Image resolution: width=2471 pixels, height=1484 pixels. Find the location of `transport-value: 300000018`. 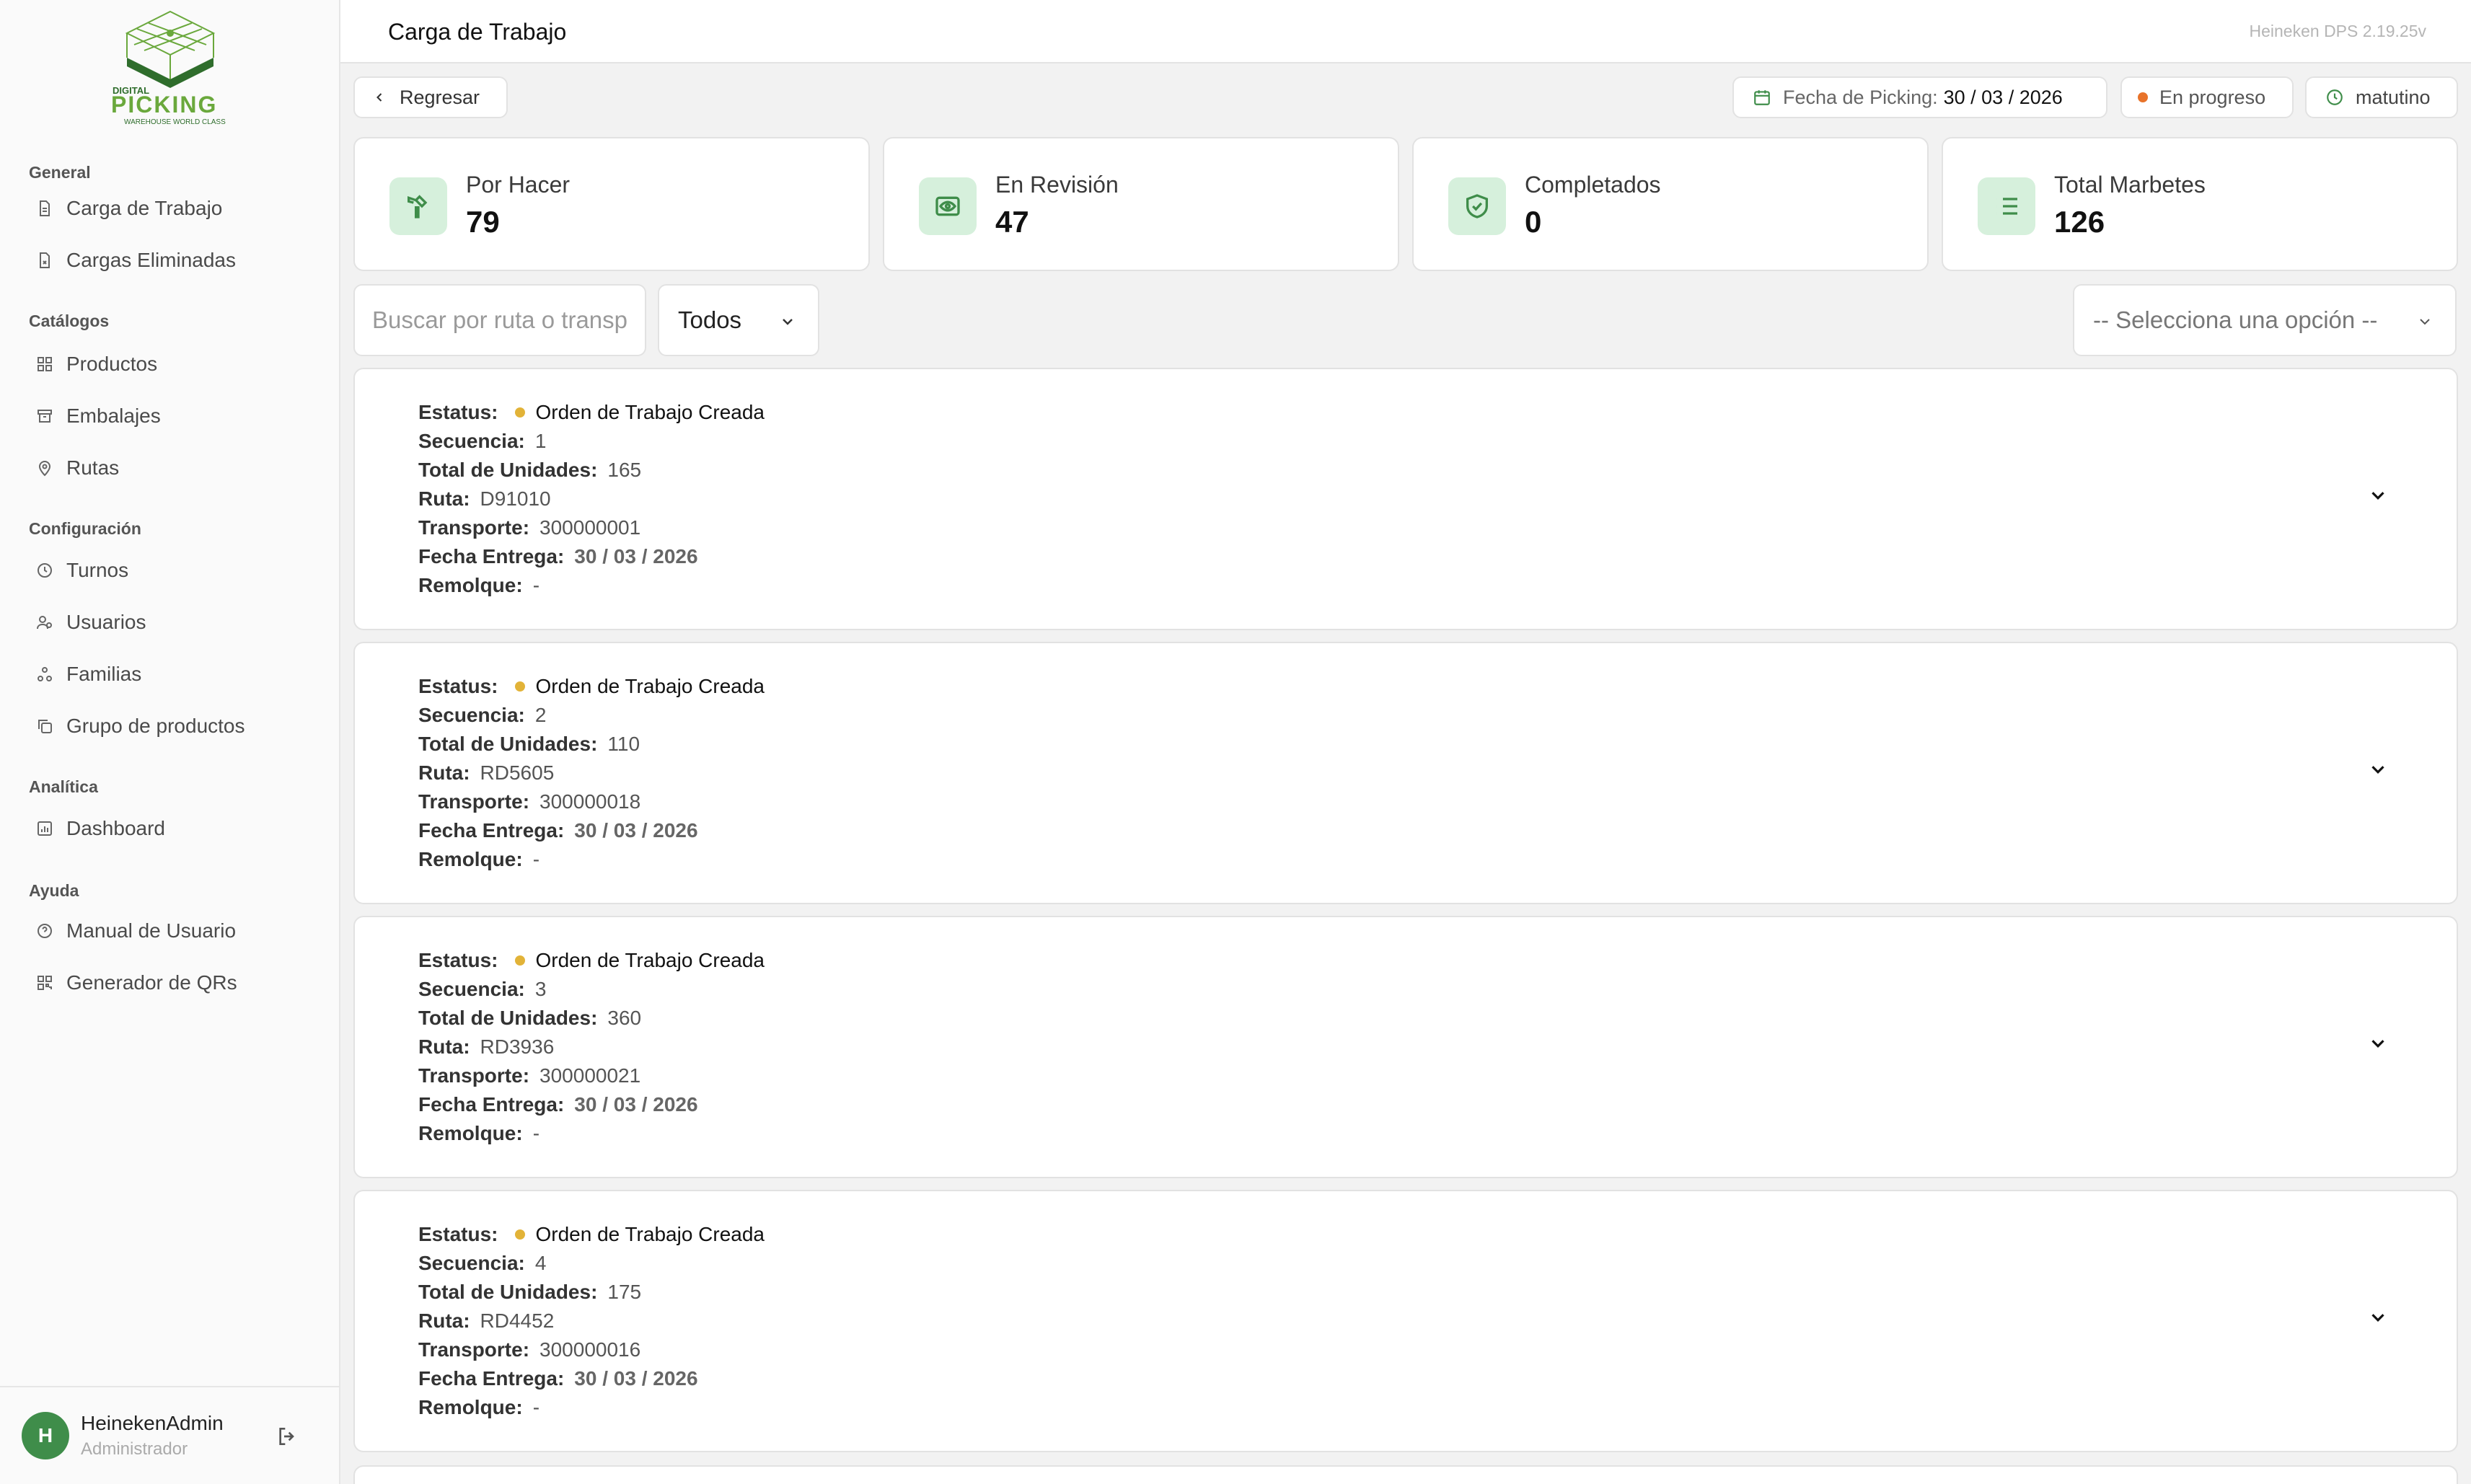

transport-value: 300000018 is located at coordinates (590, 802).